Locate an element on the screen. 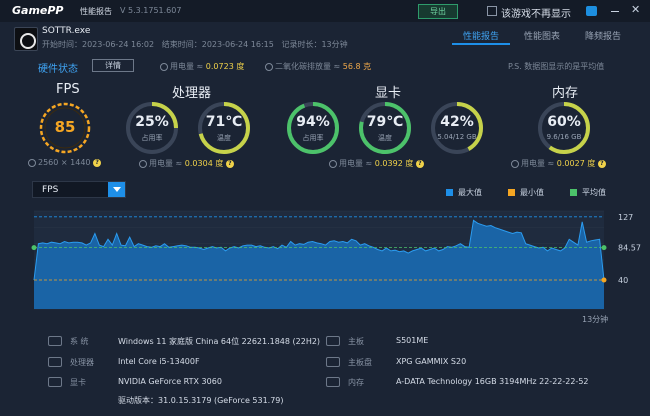  co2-value: 56.8 克 is located at coordinates (357, 66).